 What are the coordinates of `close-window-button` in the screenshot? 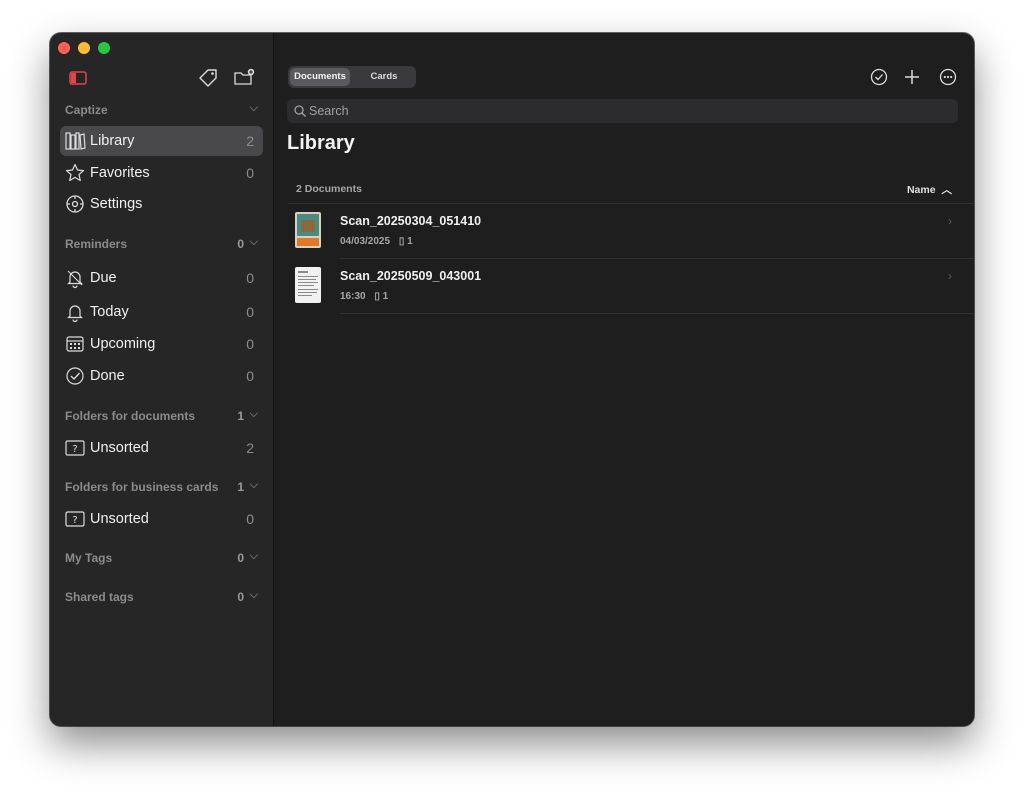 It's located at (64, 48).